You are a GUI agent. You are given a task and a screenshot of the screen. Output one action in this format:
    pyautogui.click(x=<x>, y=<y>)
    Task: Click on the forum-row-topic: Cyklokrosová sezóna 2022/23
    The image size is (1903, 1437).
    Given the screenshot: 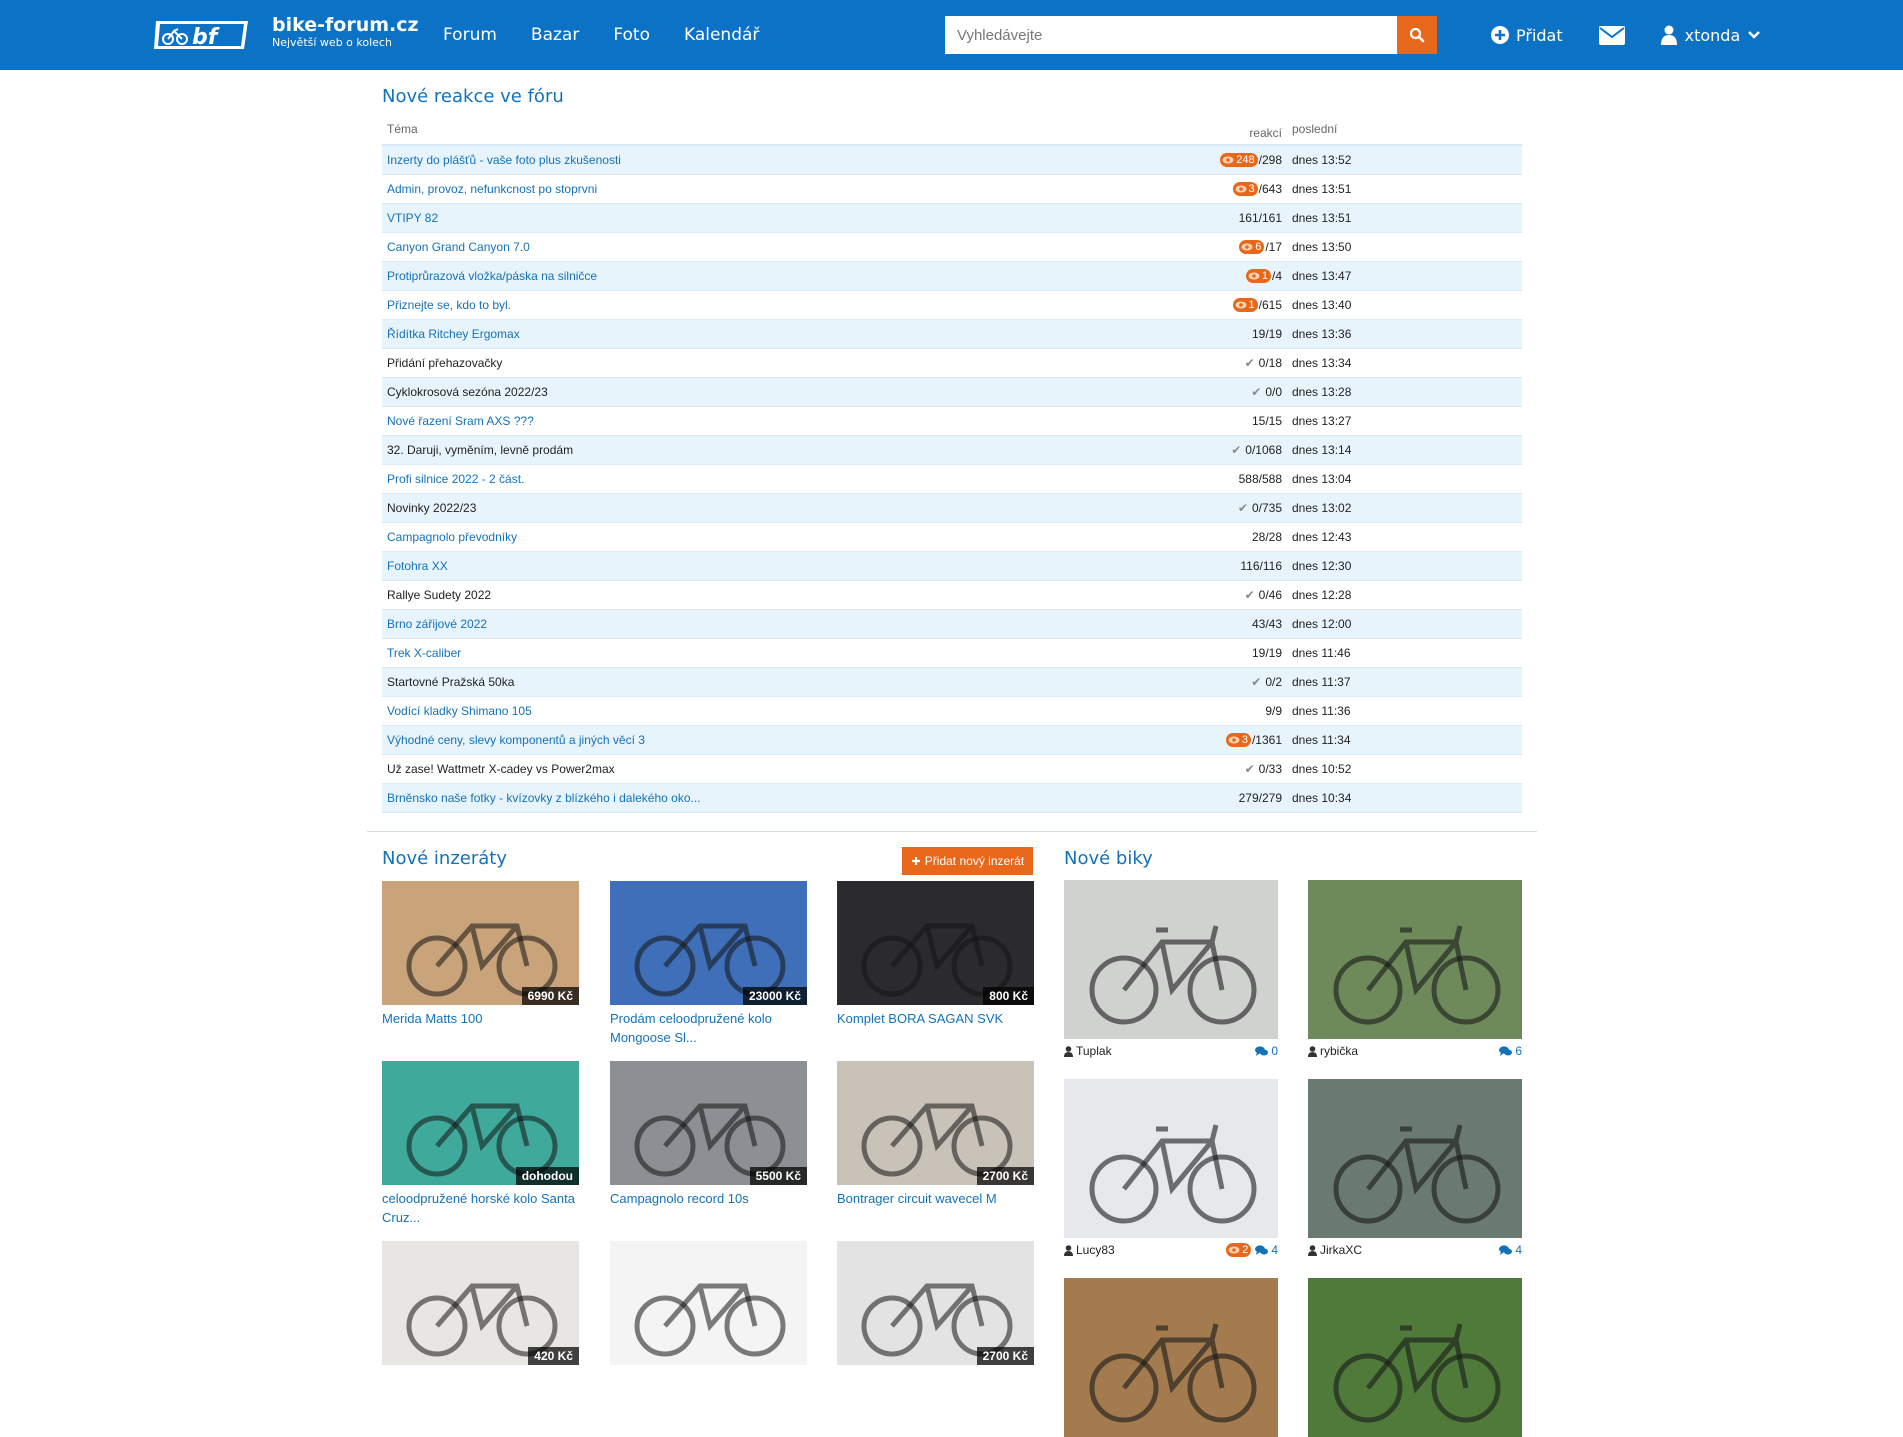 What is the action you would take?
    pyautogui.click(x=762, y=392)
    